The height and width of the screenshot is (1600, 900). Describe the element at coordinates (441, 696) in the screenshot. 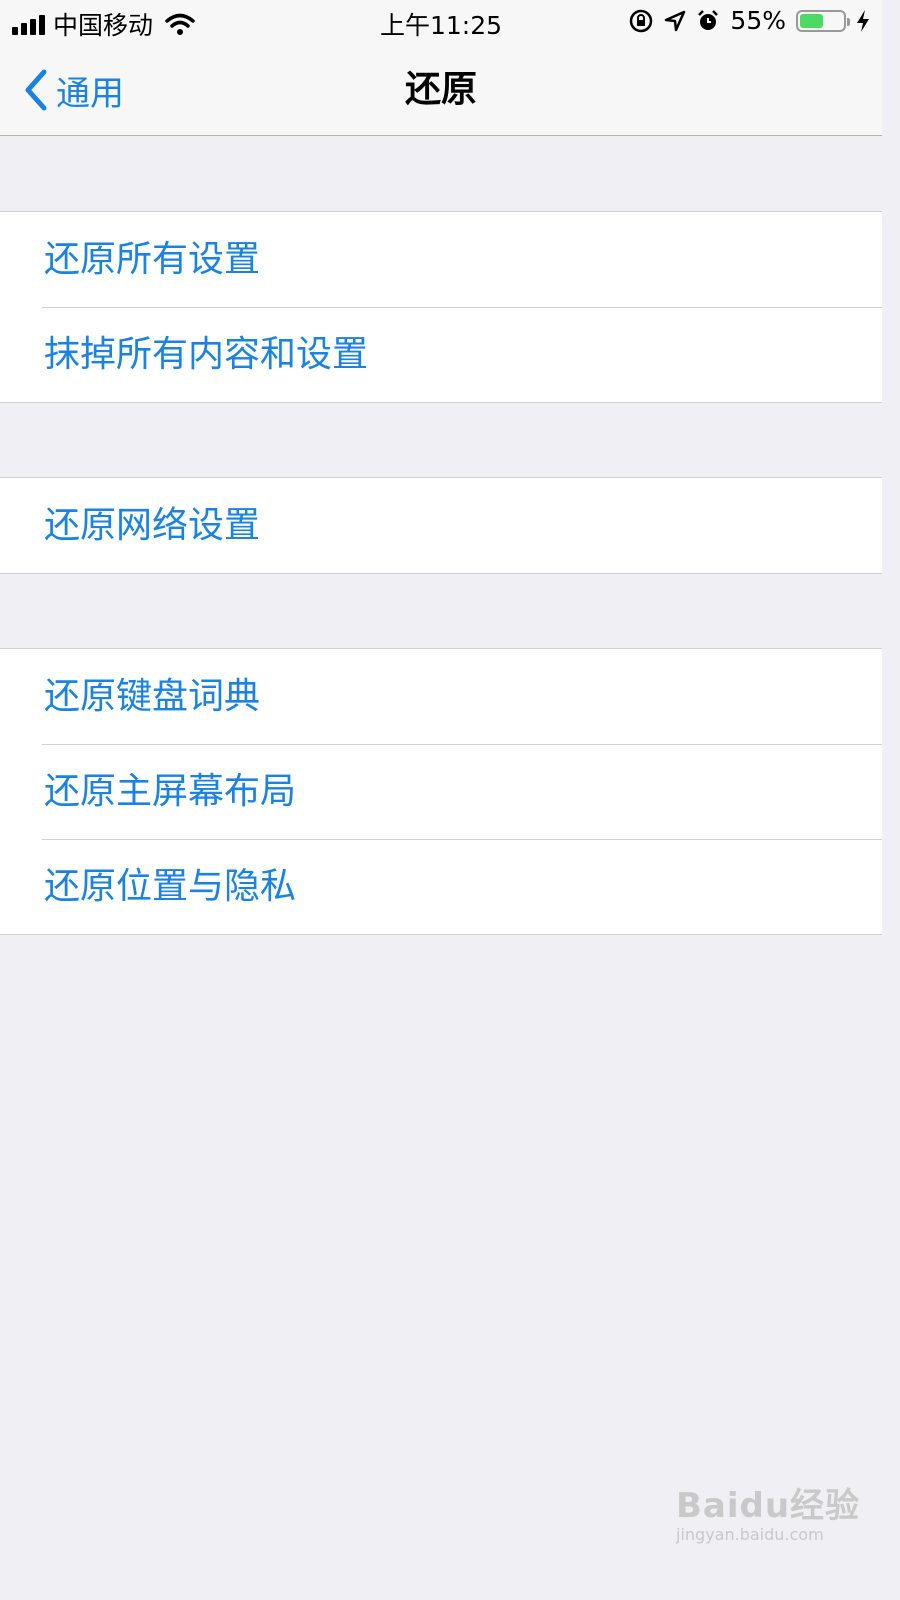

I see `reset-keyboard-dictionary-button: 还原键盘词典` at that location.